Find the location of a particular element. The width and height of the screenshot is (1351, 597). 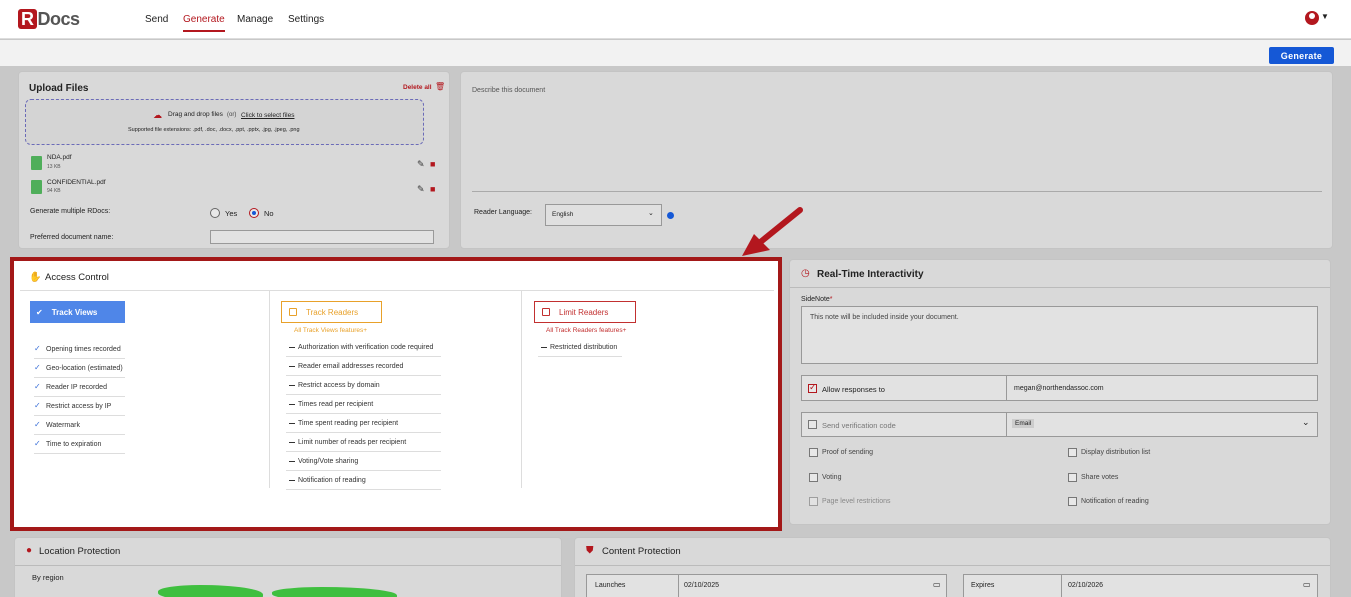

check-icon: ✔ is located at coordinates (39, 312).